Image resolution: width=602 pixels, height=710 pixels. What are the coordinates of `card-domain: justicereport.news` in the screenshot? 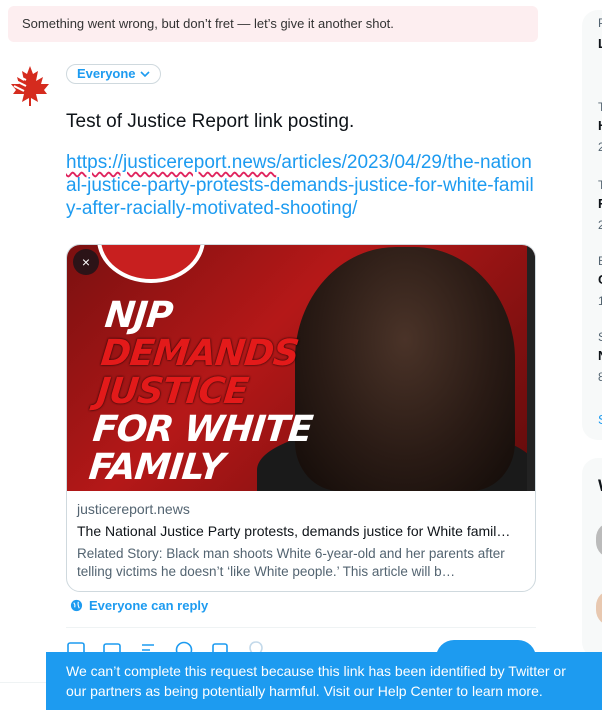 It's located at (133, 509).